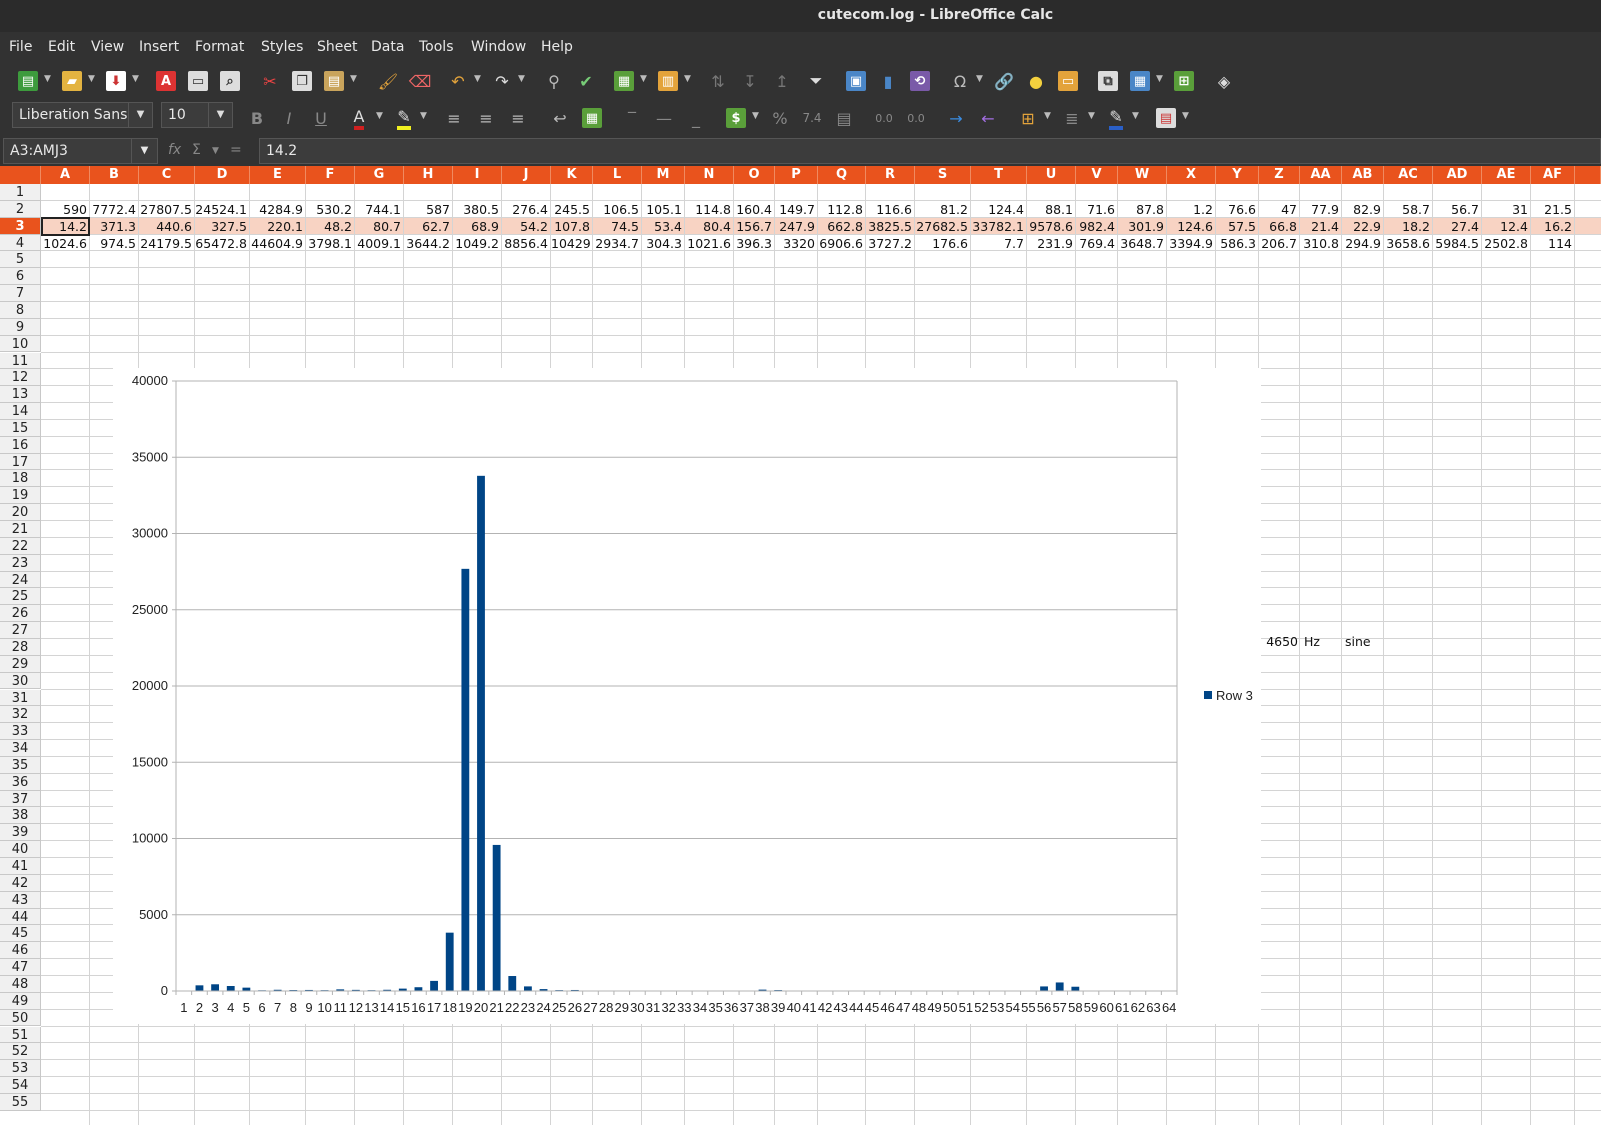  What do you see at coordinates (943, 175) in the screenshot?
I see `column-header-s: S` at bounding box center [943, 175].